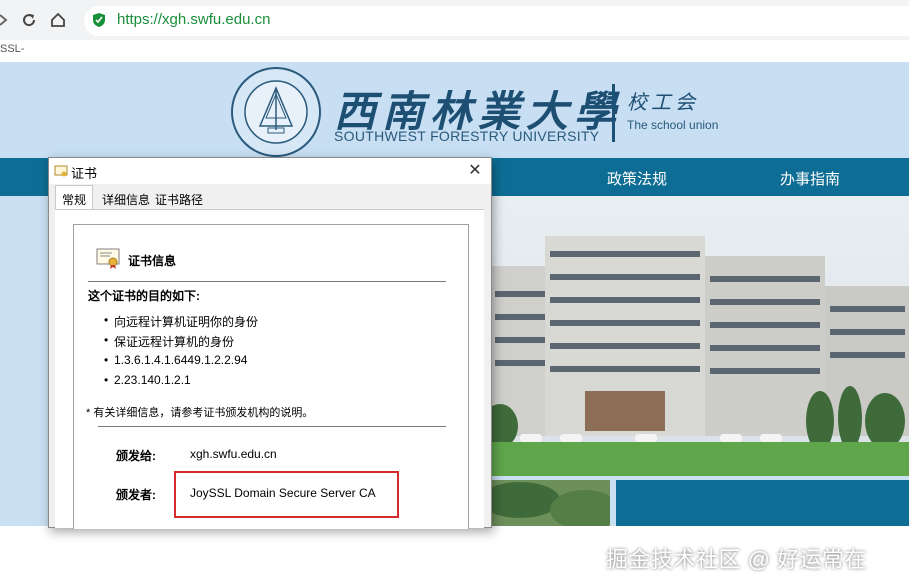 This screenshot has width=909, height=574. Describe the element at coordinates (152, 261) in the screenshot. I see `certificate-info-title: 证书信息` at that location.